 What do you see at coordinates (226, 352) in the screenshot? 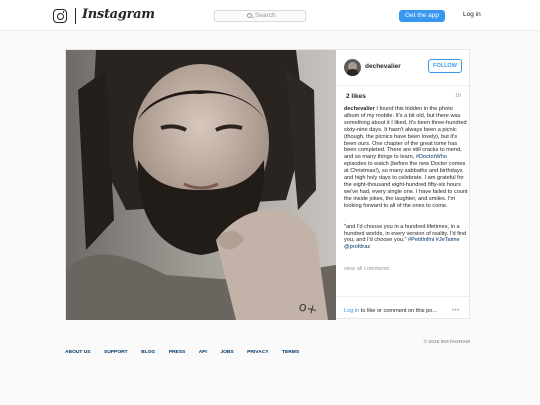
I see `footer-link-jobs: JOBS` at bounding box center [226, 352].